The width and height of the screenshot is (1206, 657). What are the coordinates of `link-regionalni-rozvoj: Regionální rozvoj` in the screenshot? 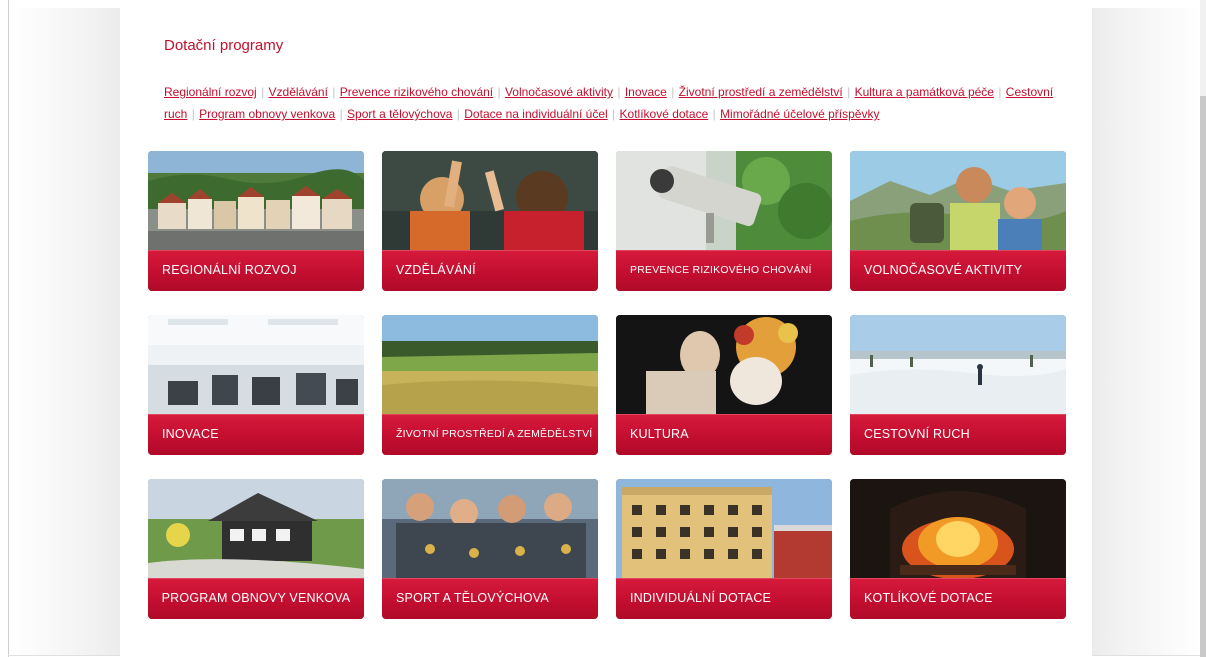 It's located at (210, 92).